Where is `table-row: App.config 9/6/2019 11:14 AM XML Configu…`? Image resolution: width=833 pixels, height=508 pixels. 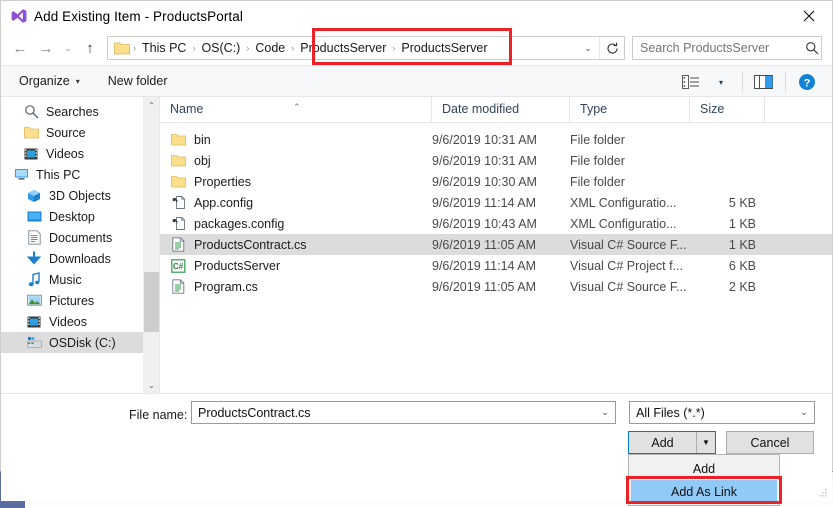
table-row: App.config 9/6/2019 11:14 AM XML Configu… is located at coordinates (496, 202).